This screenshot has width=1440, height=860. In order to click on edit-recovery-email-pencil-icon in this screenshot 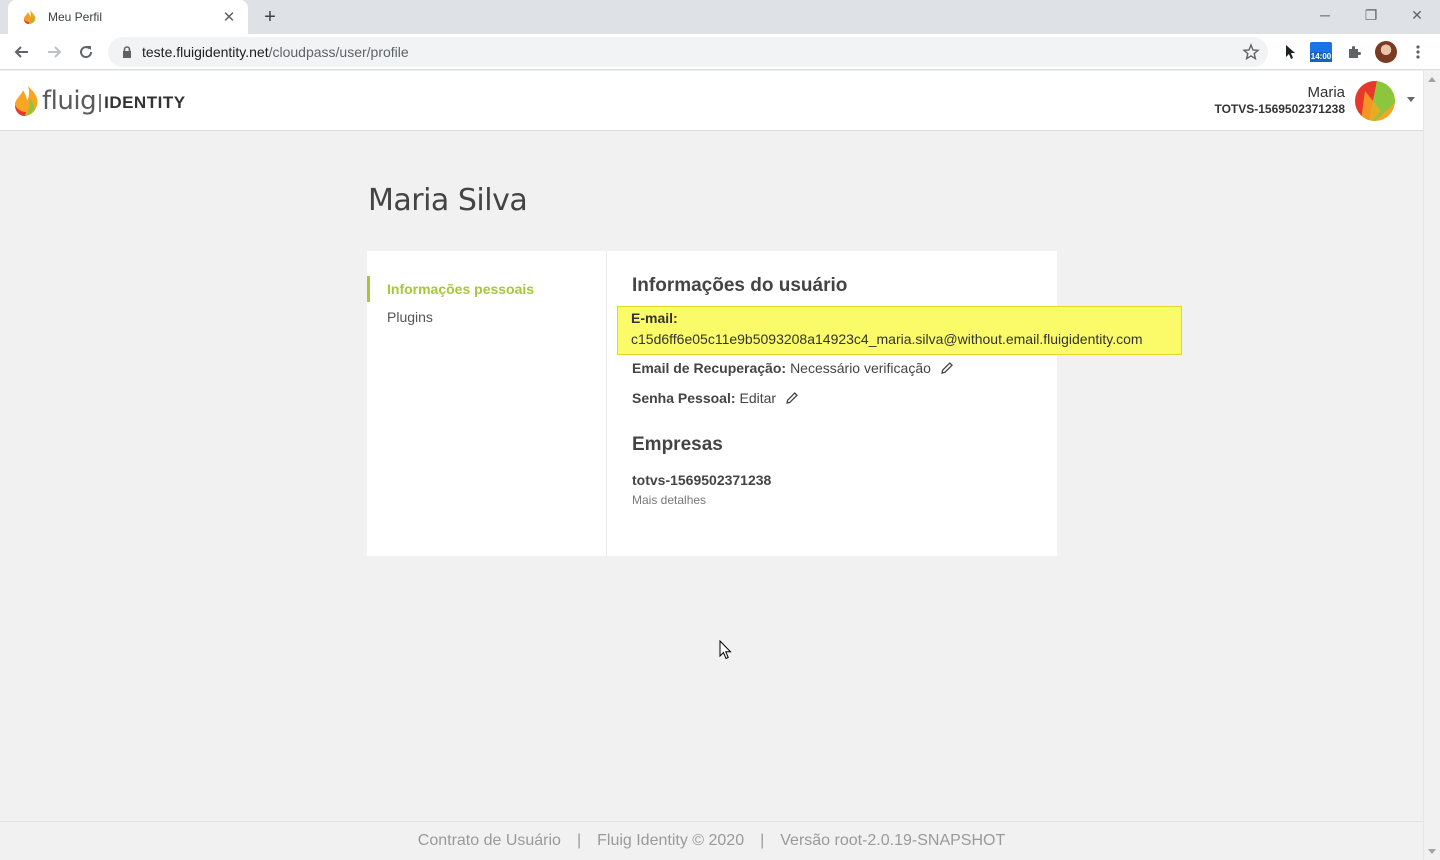, I will do `click(947, 368)`.